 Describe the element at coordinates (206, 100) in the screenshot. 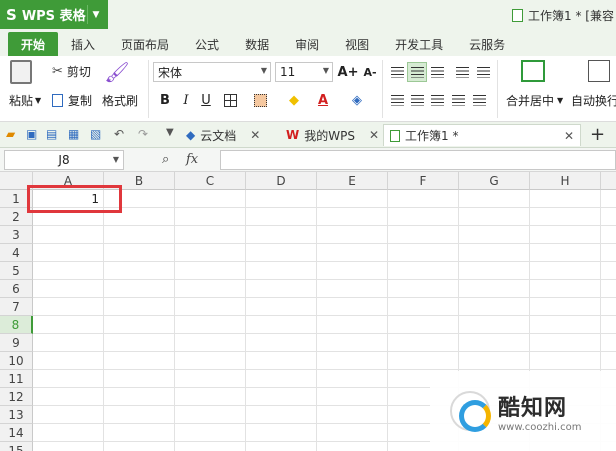

I see `underline-button: U` at that location.